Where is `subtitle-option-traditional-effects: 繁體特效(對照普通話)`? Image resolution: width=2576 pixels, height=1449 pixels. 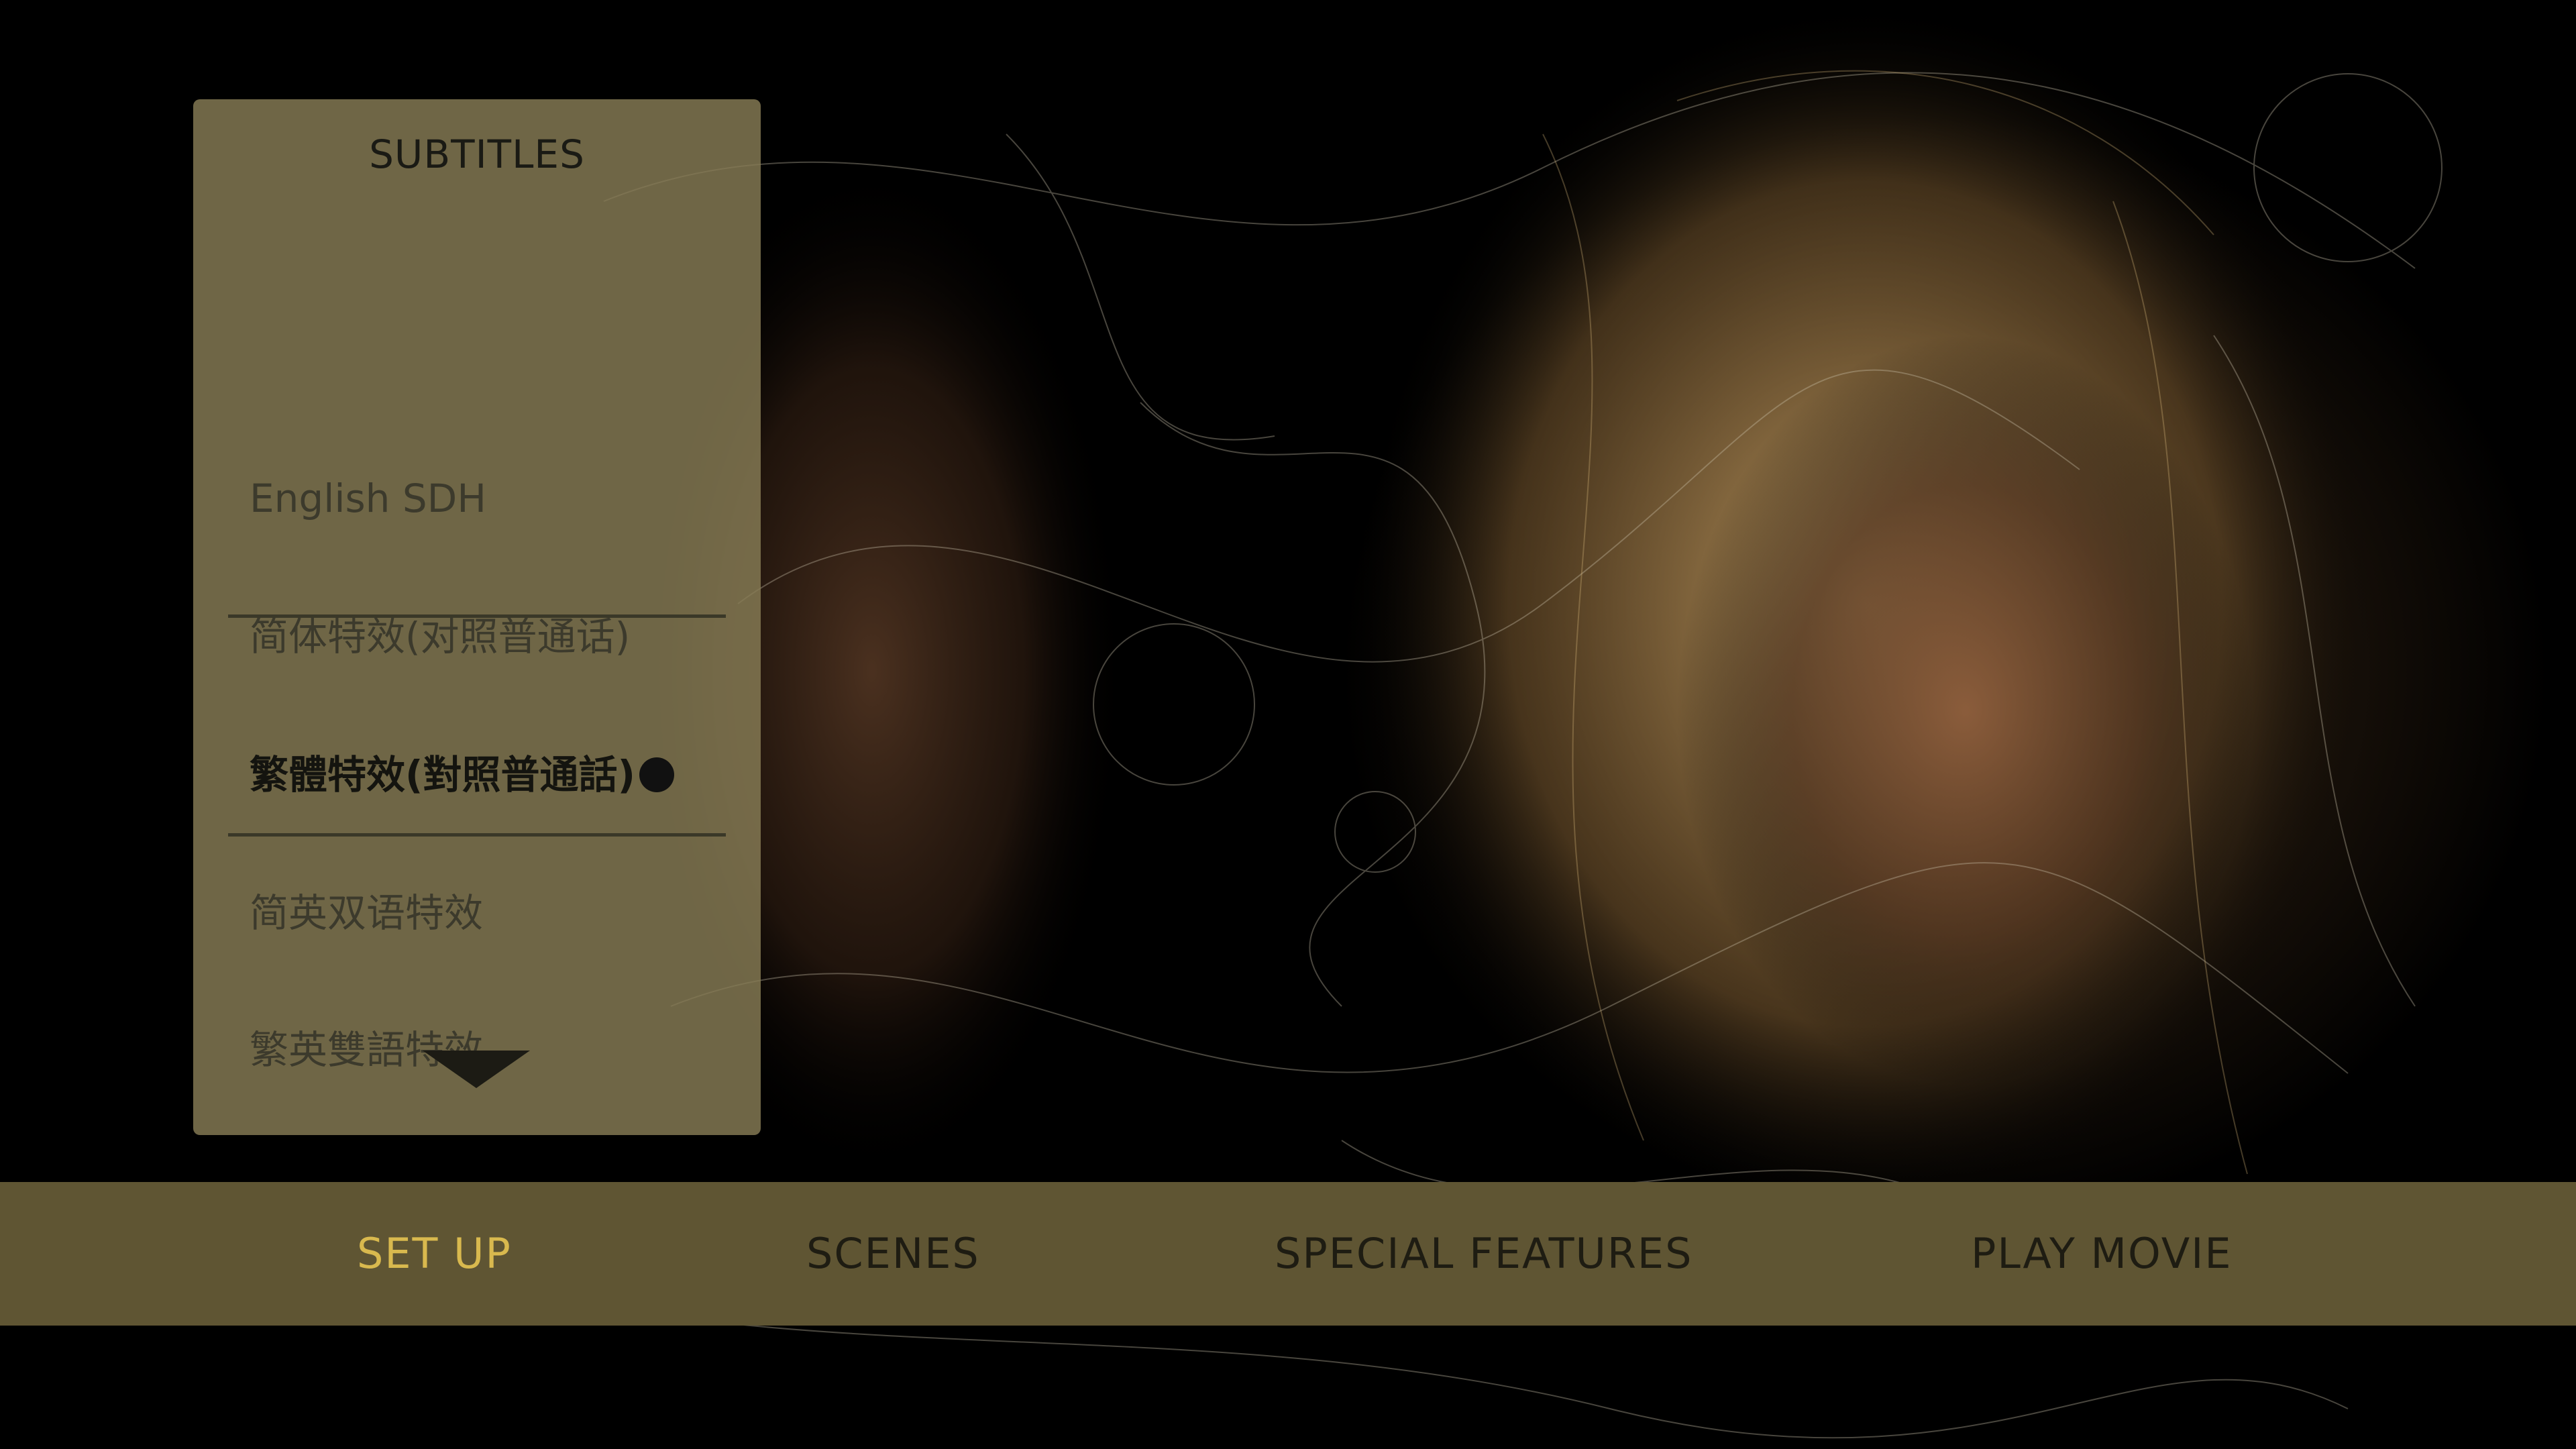
subtitle-option-traditional-effects: 繁體特效(對照普通話) is located at coordinates (491, 775).